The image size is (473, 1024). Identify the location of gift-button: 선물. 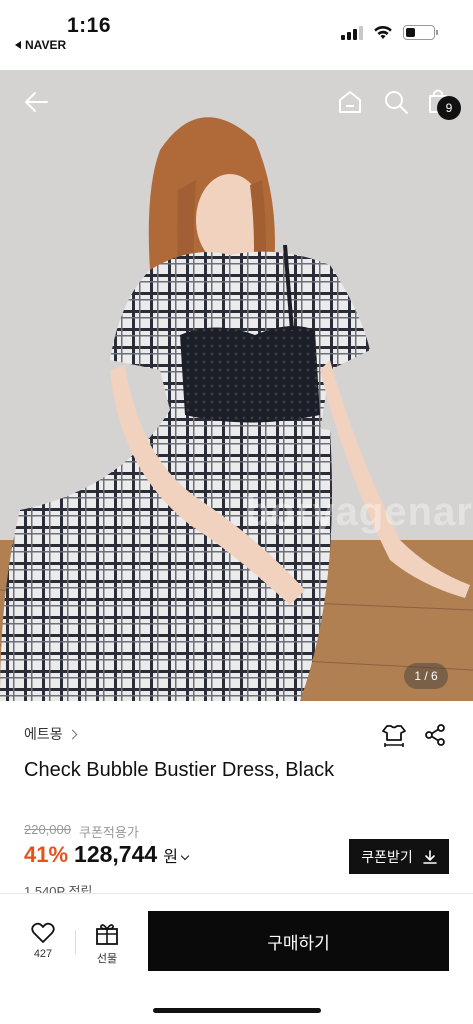
(107, 944).